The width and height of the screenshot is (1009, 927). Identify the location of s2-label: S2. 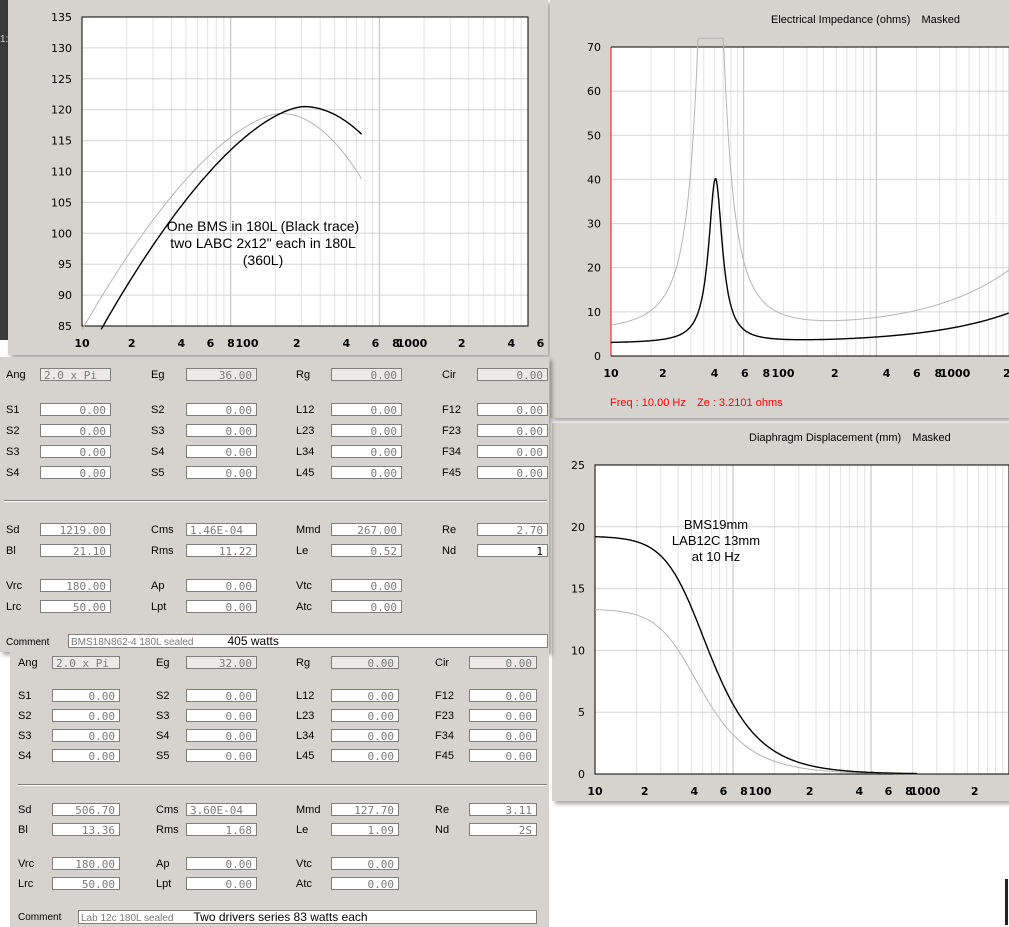
(163, 696).